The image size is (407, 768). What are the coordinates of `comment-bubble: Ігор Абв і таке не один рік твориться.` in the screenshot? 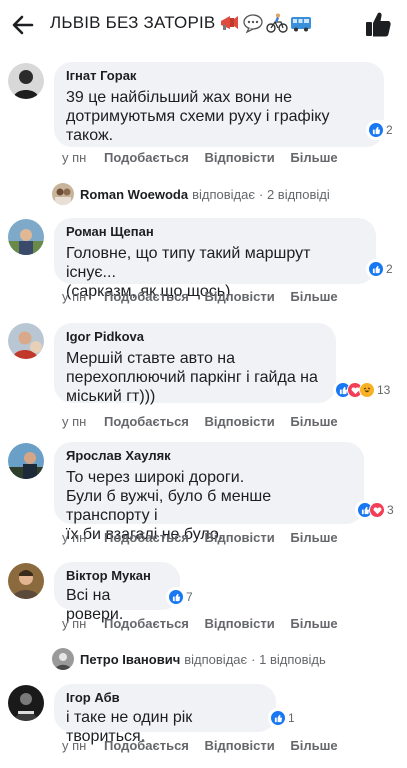 It's located at (165, 714).